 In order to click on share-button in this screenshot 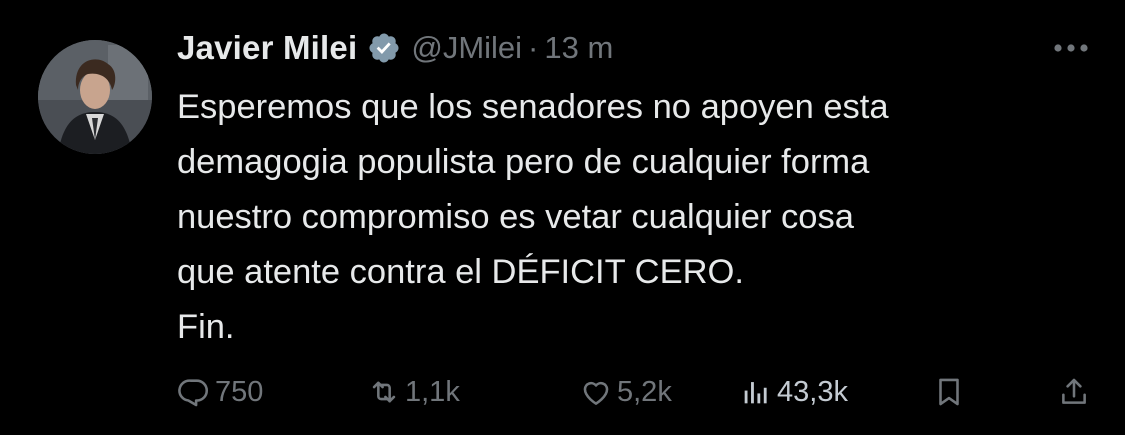, I will do `click(1074, 392)`.